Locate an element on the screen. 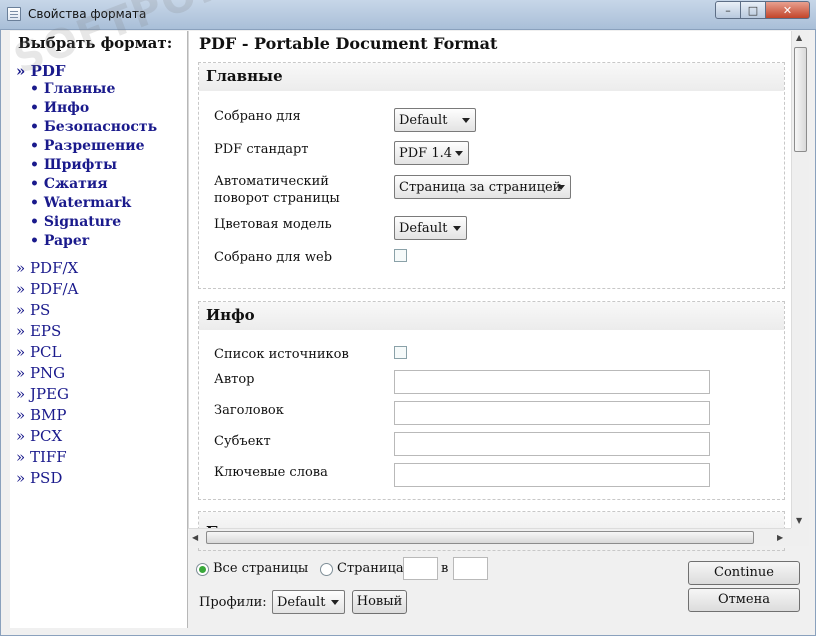  scroll-down-icon: ▼ is located at coordinates (799, 520).